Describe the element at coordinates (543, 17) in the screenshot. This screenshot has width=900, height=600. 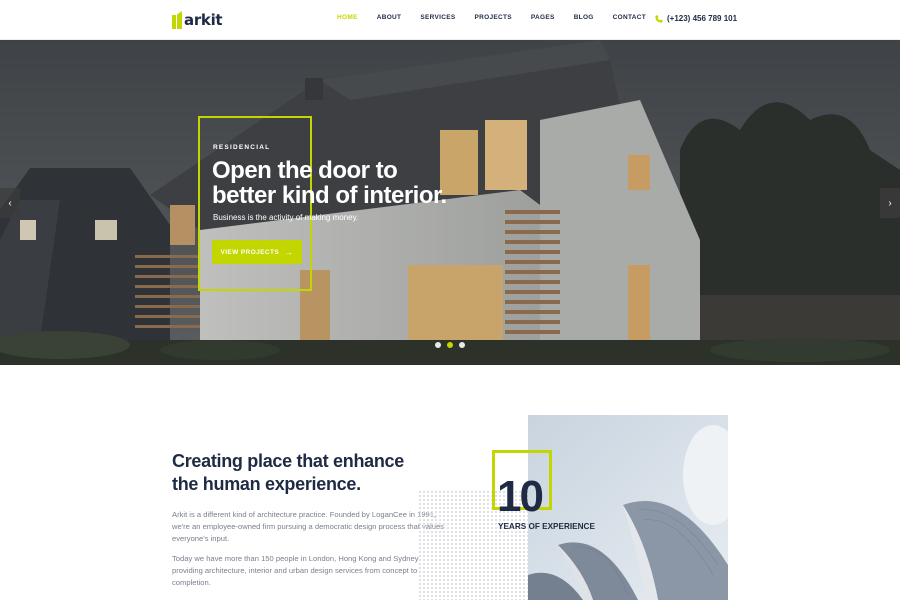
I see `nav-item-pages: PAGES` at that location.